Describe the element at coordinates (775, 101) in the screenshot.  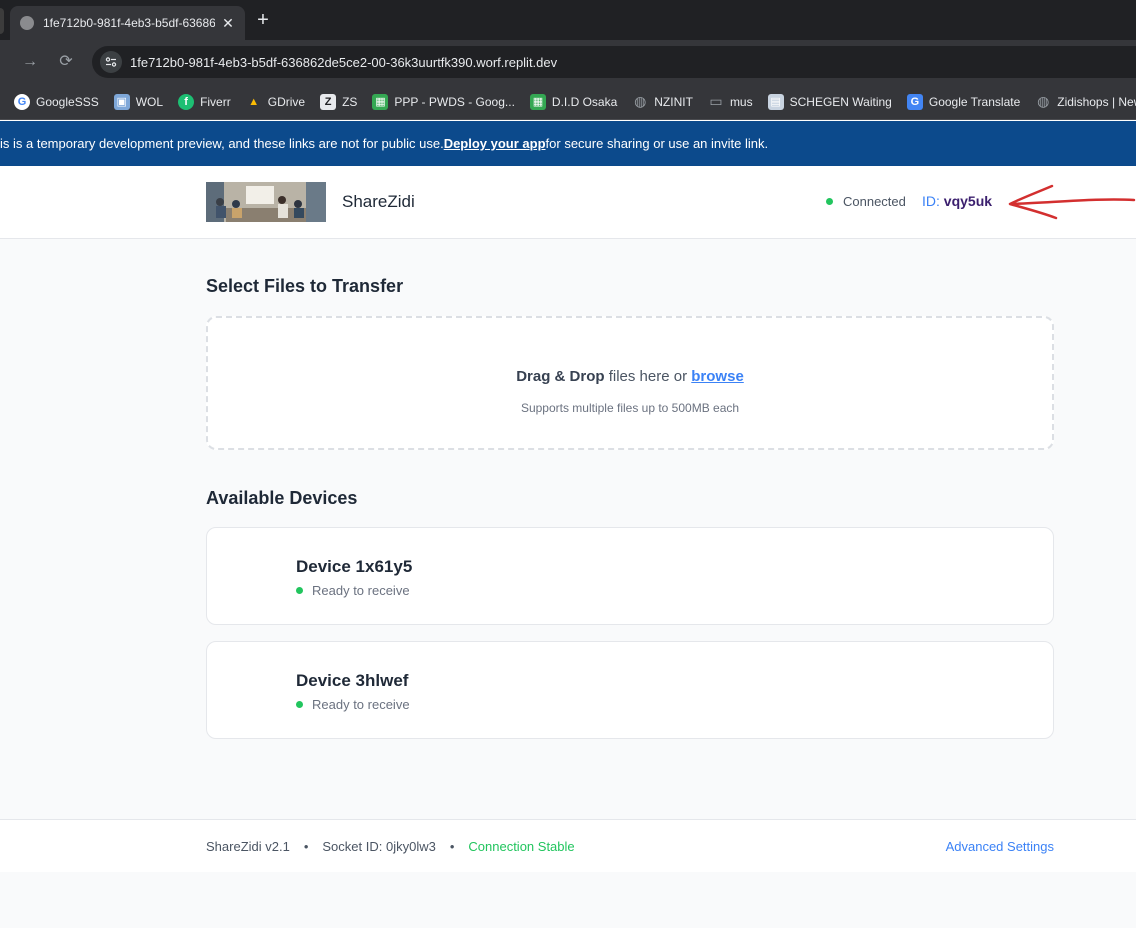
I see `doc-icon: ▤` at that location.